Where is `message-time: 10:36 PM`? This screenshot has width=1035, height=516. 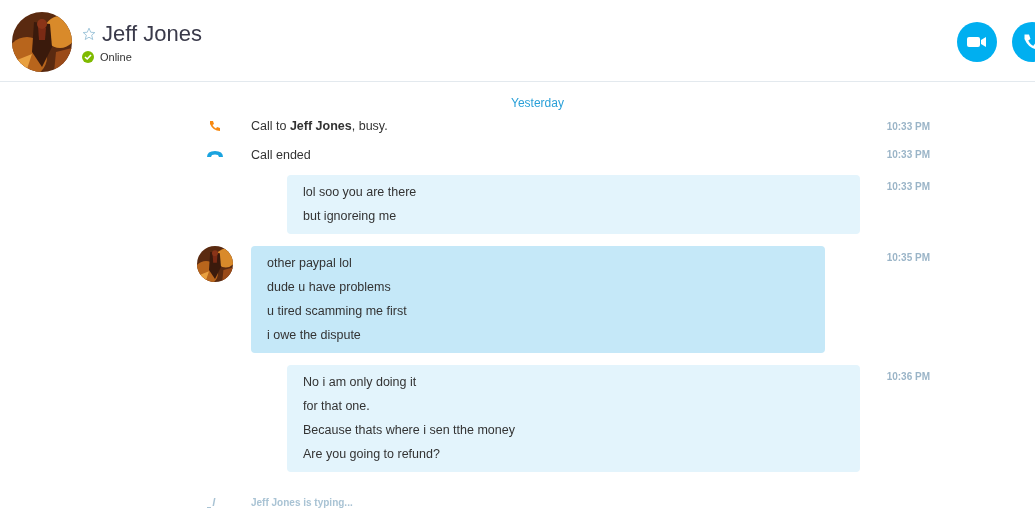 message-time: 10:36 PM is located at coordinates (908, 376).